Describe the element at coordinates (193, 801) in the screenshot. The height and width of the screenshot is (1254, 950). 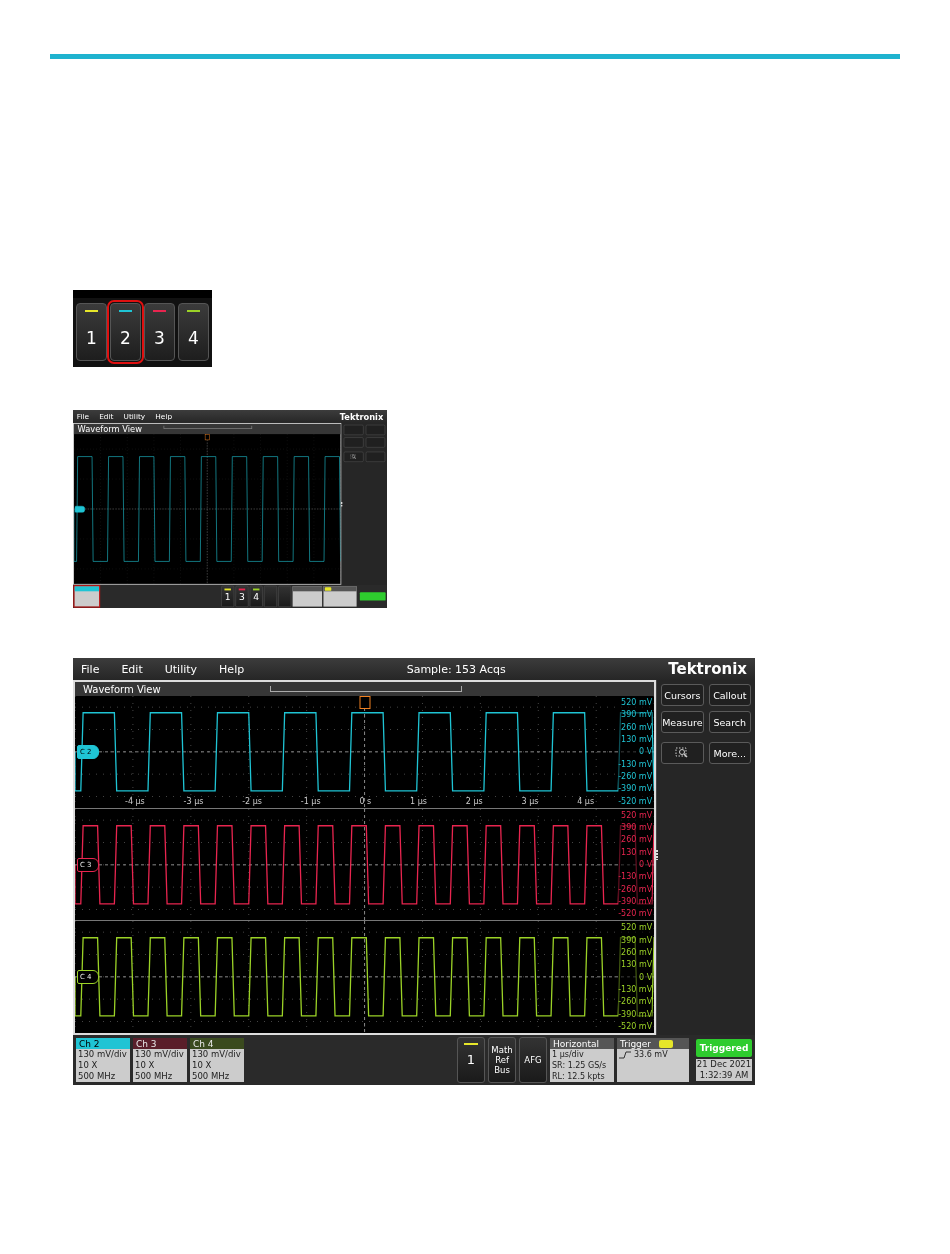
I see `axis-label: -3 µs` at that location.